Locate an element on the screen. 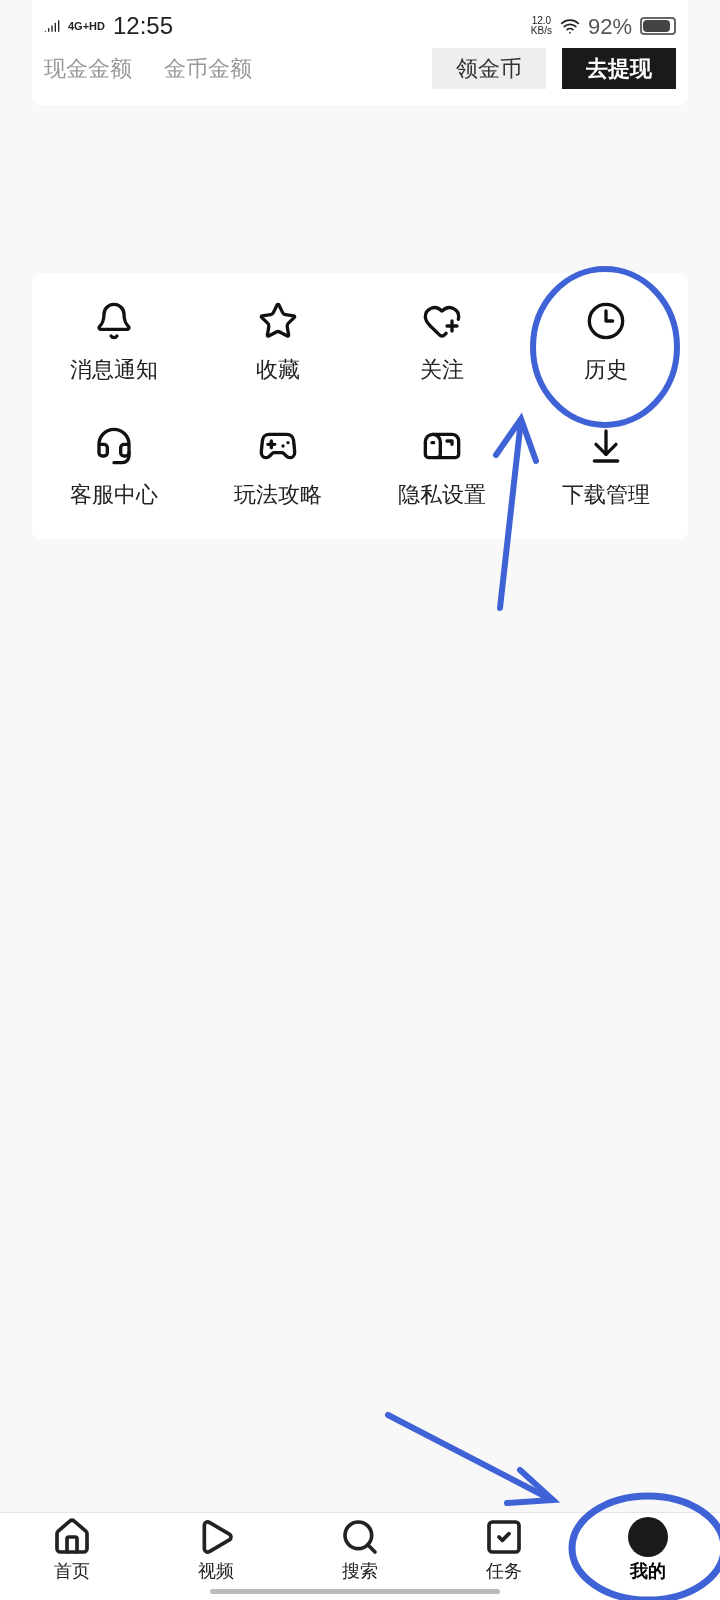 Image resolution: width=720 pixels, height=1600 pixels. clock-icon is located at coordinates (606, 321).